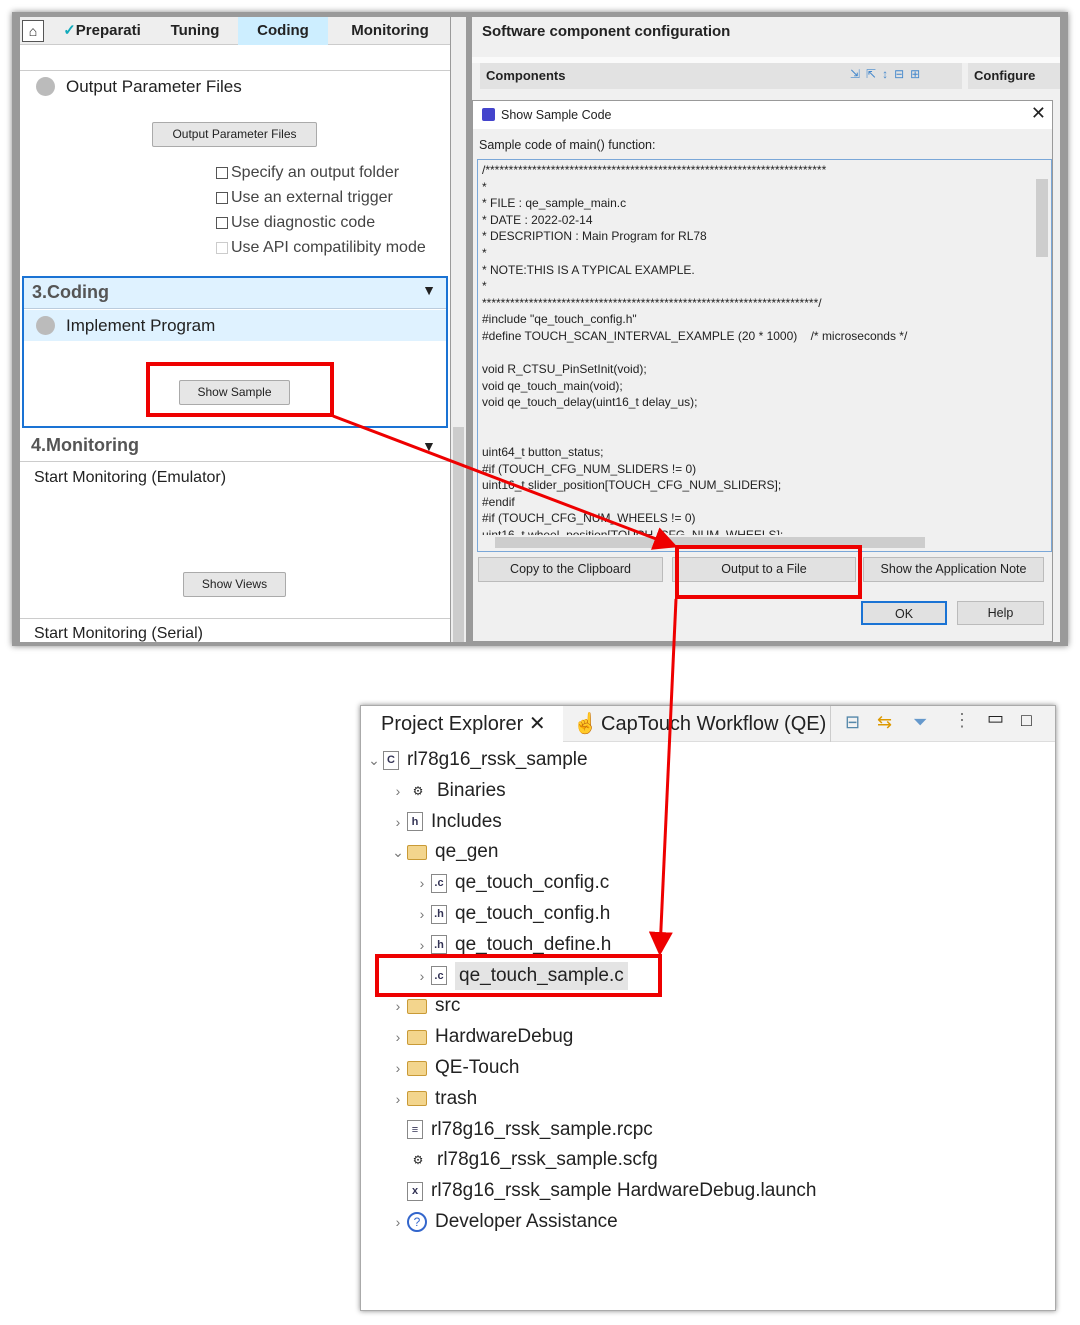 The height and width of the screenshot is (1325, 1080). I want to click on annotation-arrows, so click(505, 685).